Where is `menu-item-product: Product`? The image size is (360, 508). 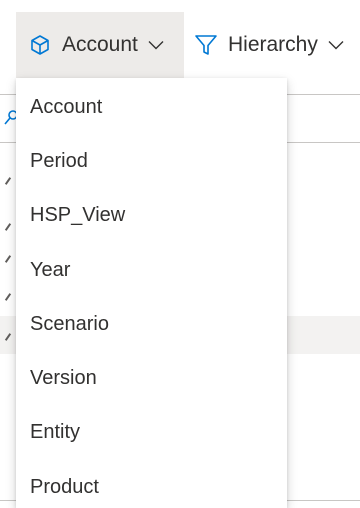 menu-item-product: Product is located at coordinates (151, 484).